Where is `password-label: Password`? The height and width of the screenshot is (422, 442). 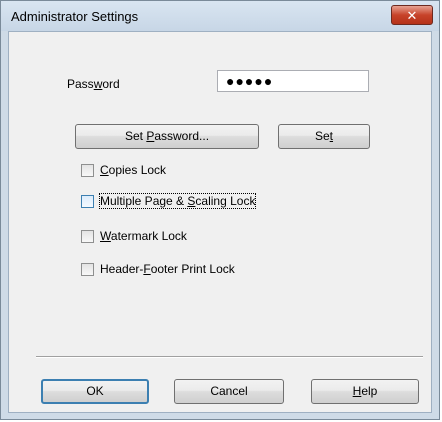 password-label: Password is located at coordinates (93, 84).